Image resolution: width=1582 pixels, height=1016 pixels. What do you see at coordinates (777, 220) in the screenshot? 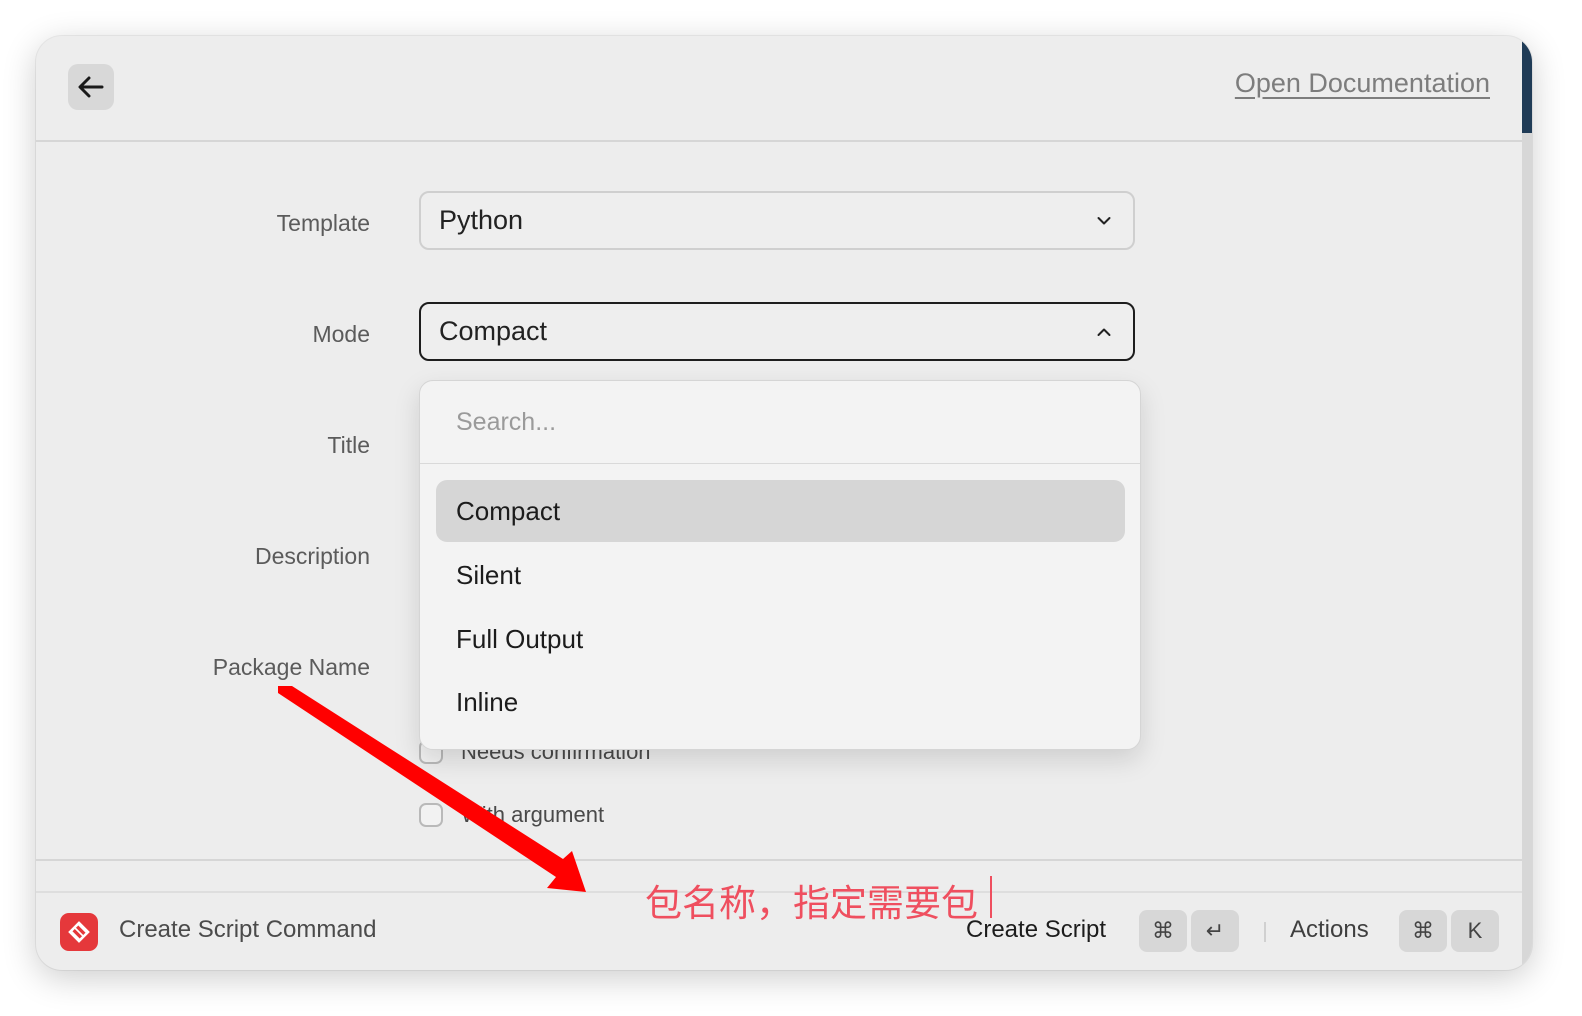
I see `template-select: Python` at bounding box center [777, 220].